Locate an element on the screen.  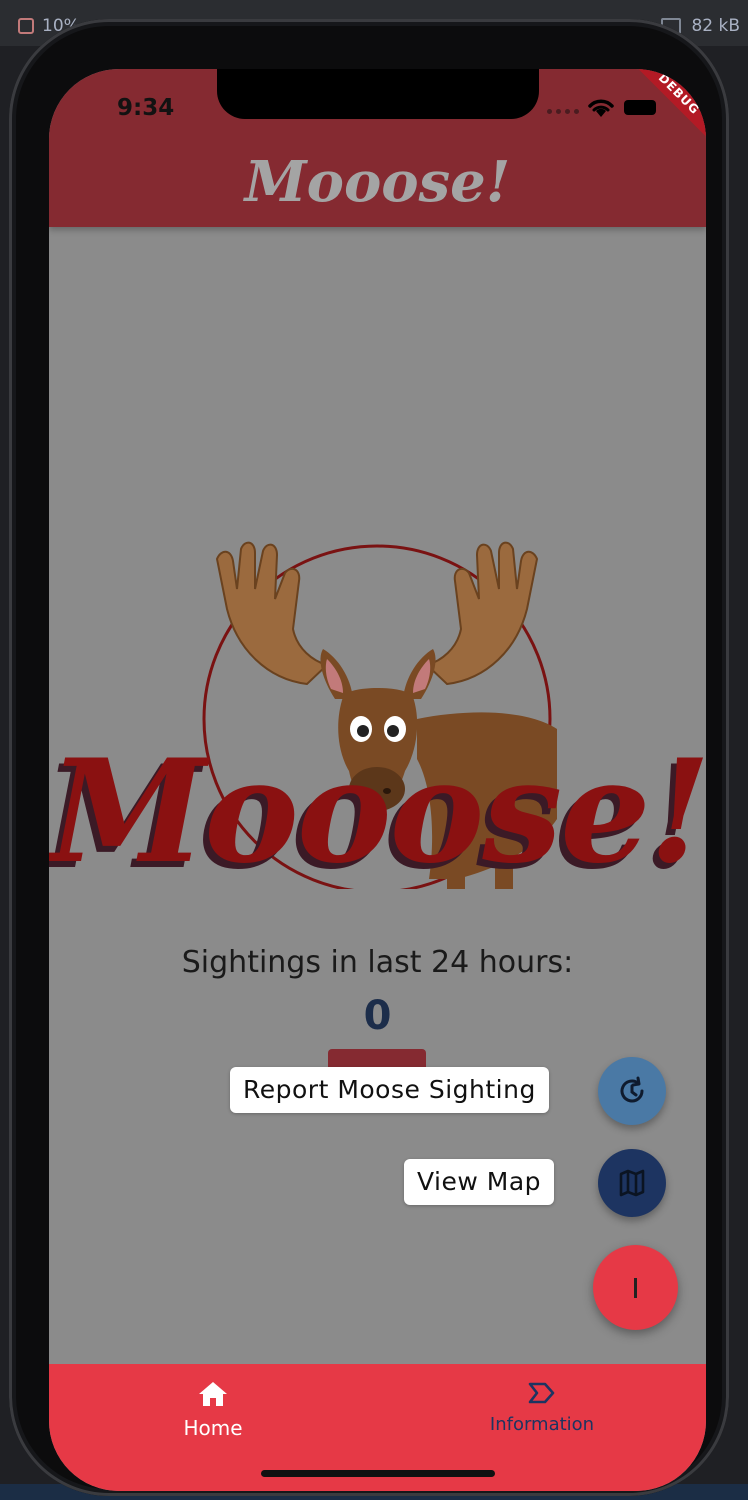
home-indicator is located at coordinates (378, 1473).